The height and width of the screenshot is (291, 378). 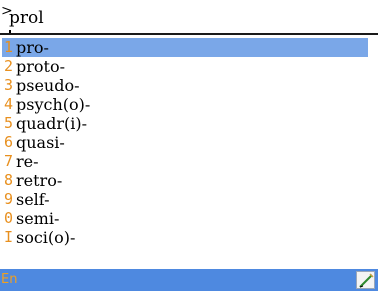 What do you see at coordinates (189, 85) in the screenshot?
I see `suggestion-item: 3 pseudo-` at bounding box center [189, 85].